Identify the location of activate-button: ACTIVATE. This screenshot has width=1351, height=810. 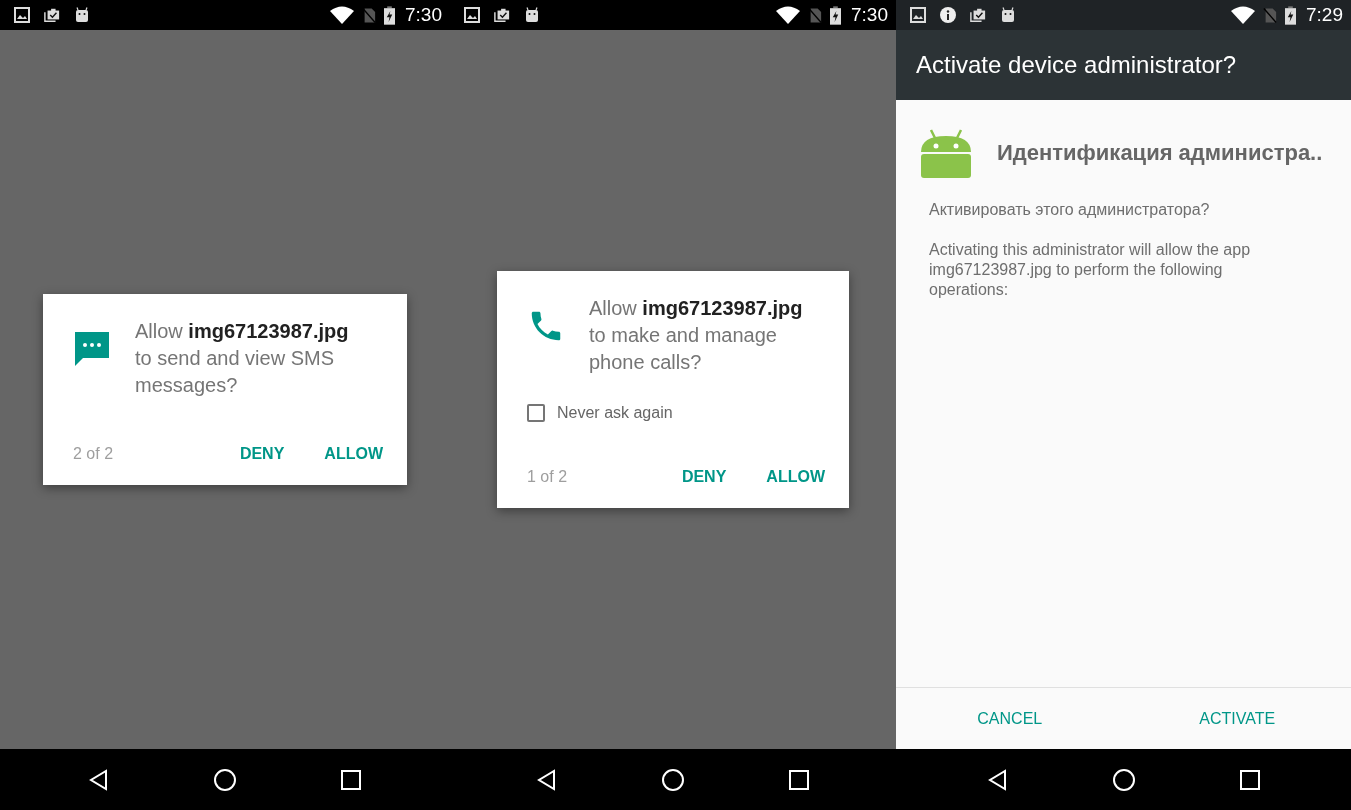
(1237, 718).